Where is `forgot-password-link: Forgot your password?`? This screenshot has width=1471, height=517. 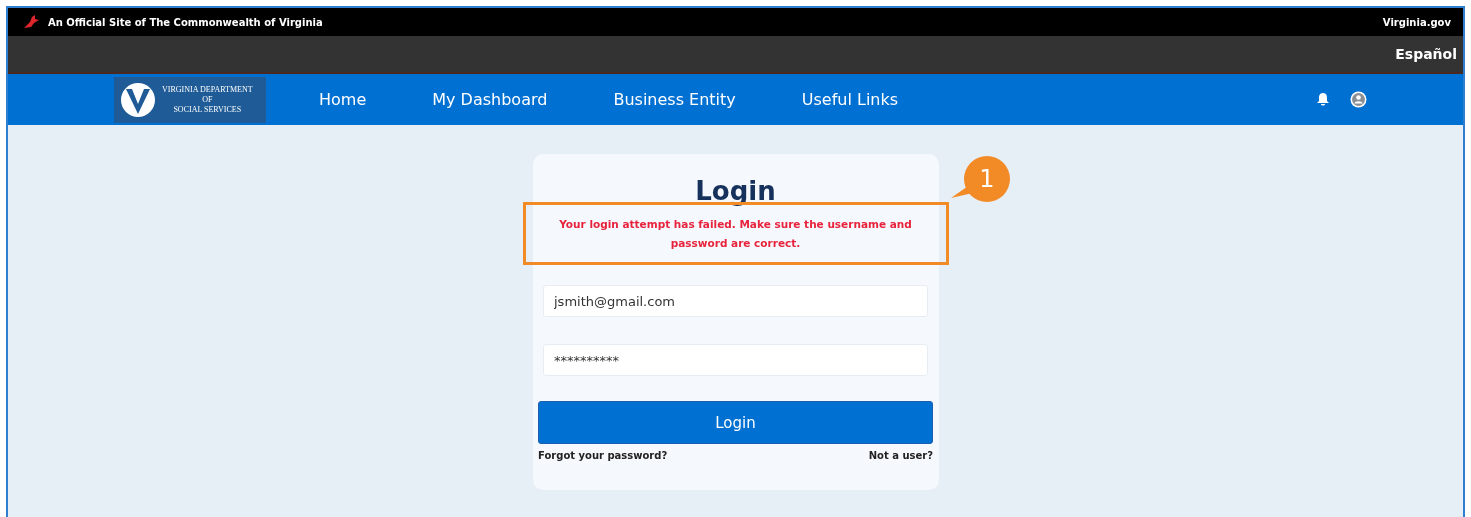
forgot-password-link: Forgot your password? is located at coordinates (603, 455).